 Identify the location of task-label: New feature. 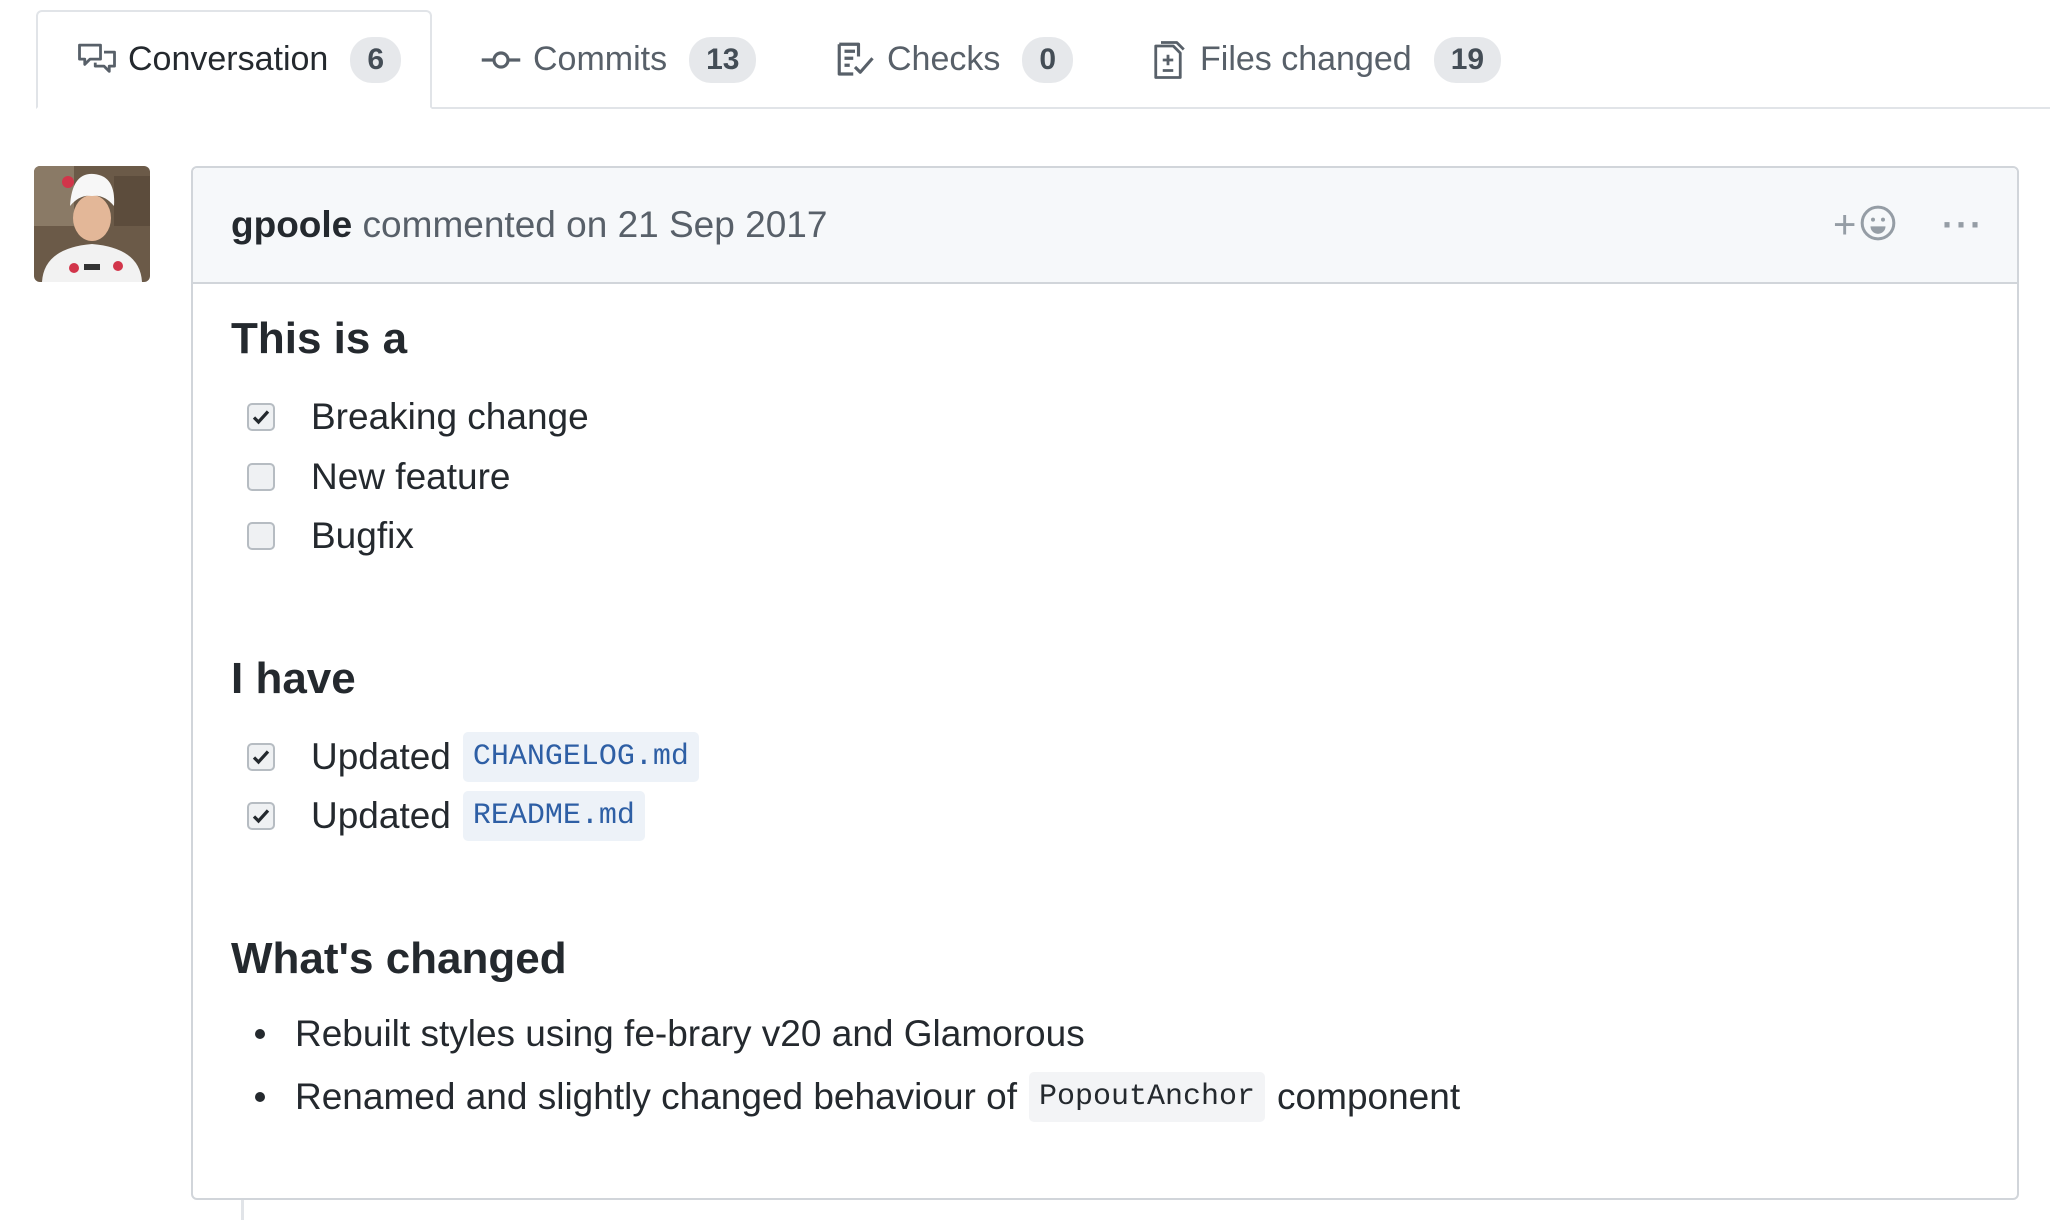
(411, 476).